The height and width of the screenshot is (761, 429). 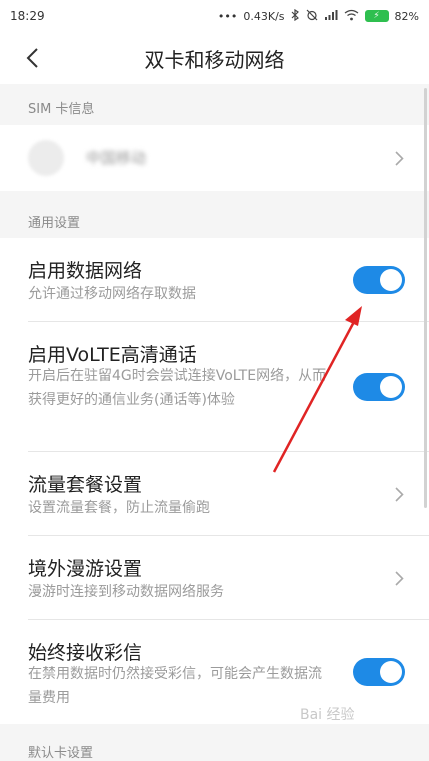 I want to click on more-dots-icon: •••, so click(x=227, y=16).